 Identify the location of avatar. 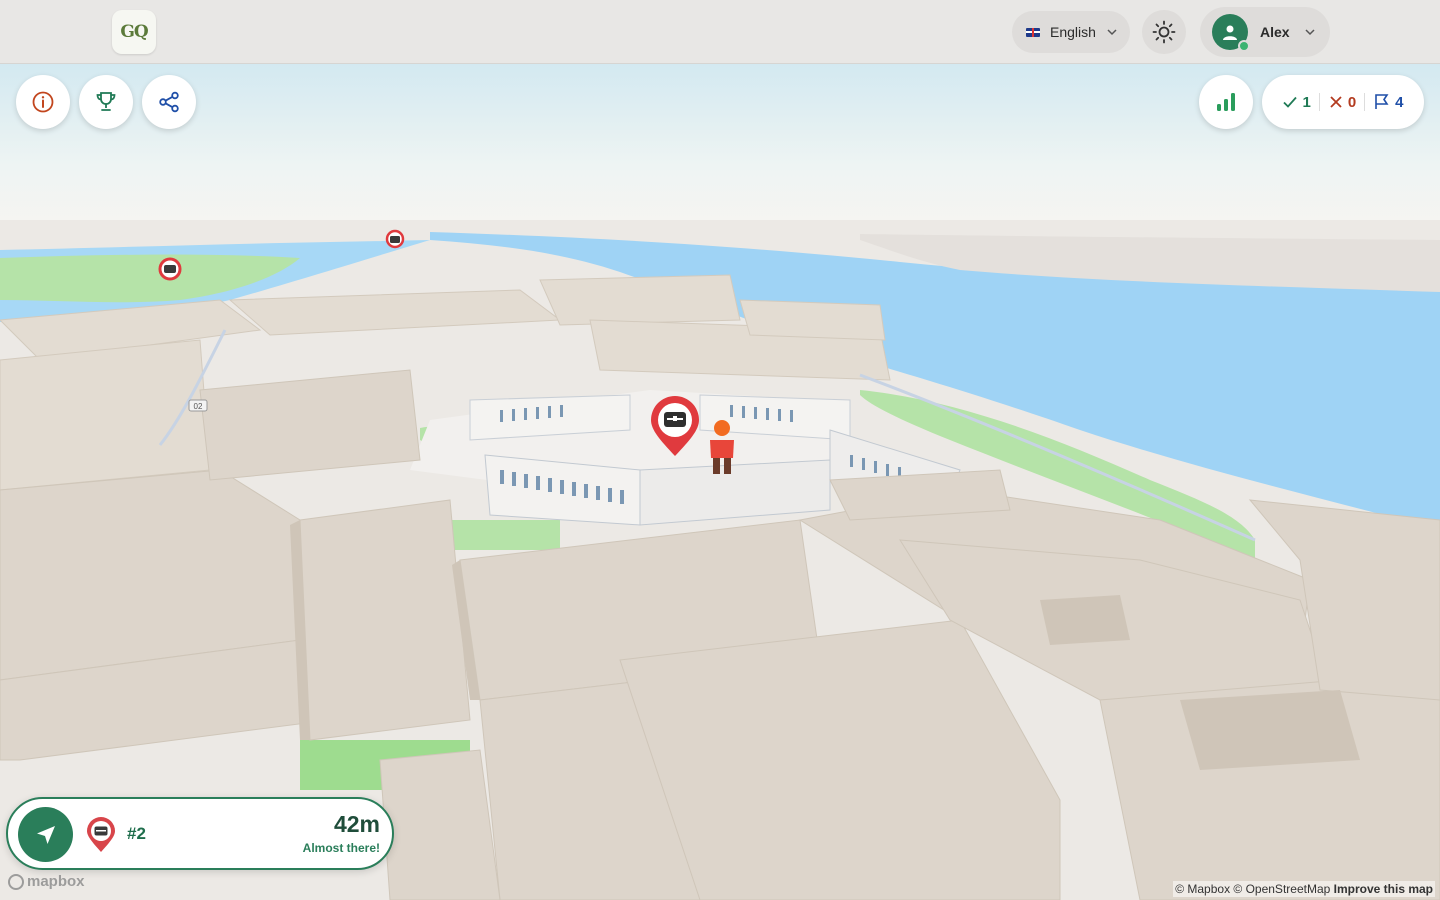
(1231, 33).